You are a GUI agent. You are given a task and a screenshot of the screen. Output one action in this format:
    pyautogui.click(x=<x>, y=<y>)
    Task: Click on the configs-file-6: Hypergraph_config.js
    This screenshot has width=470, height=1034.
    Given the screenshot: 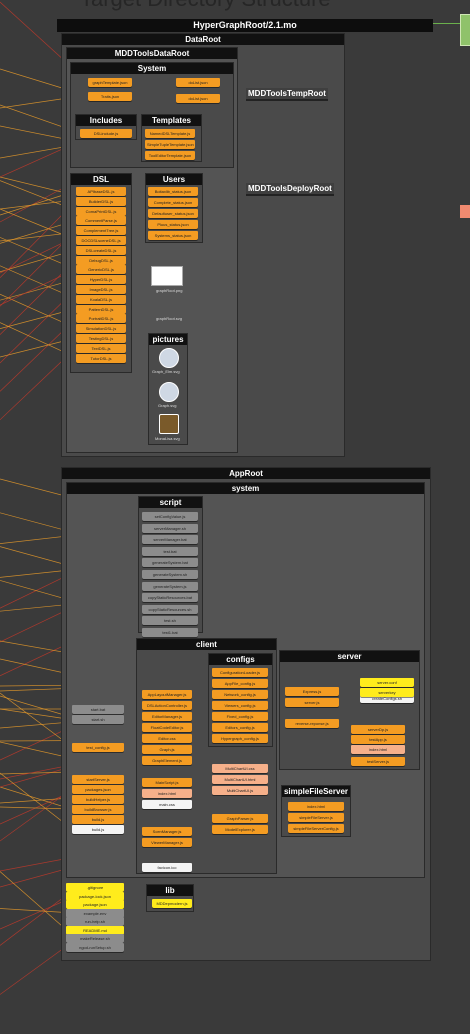 What is the action you would take?
    pyautogui.click(x=240, y=738)
    